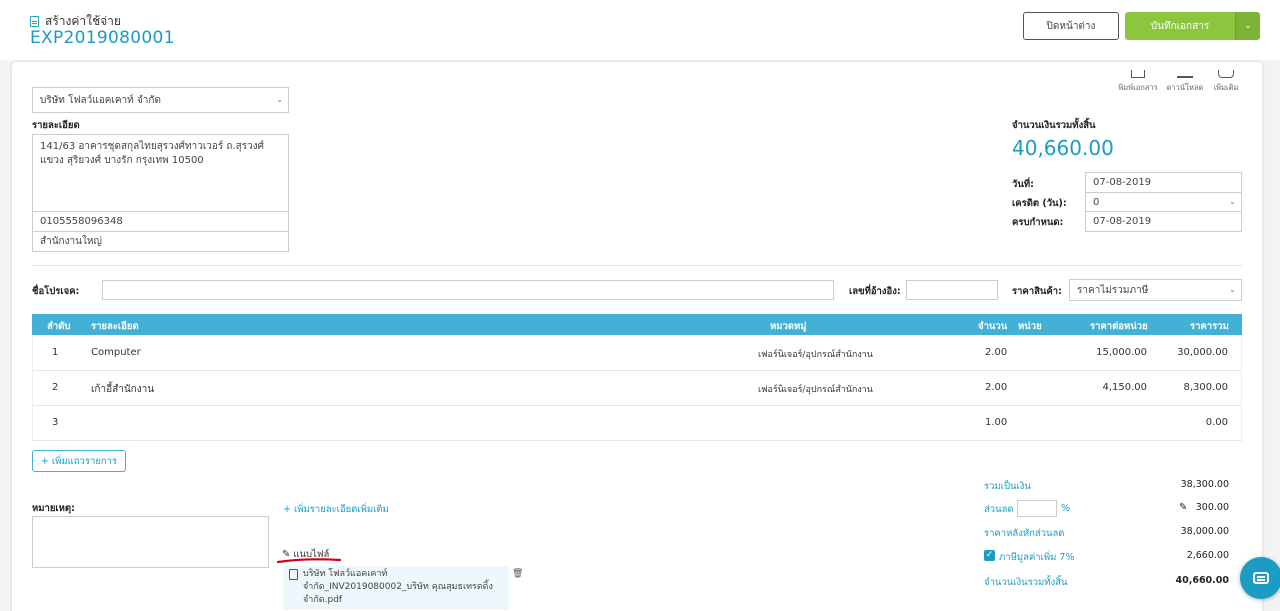 The height and width of the screenshot is (611, 1280). What do you see at coordinates (1204, 484) in the screenshot?
I see `subtotal-value: 38,300.00` at bounding box center [1204, 484].